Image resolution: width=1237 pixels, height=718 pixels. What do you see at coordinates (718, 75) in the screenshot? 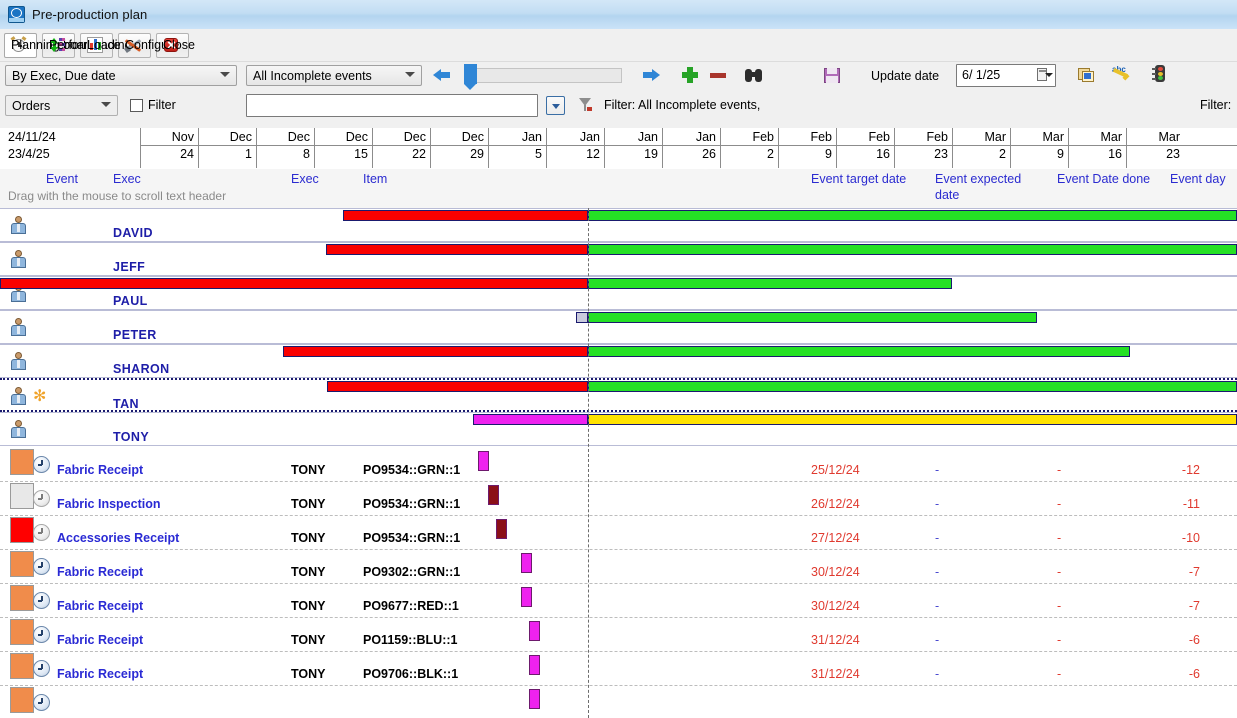
I see `minus-icon` at bounding box center [718, 75].